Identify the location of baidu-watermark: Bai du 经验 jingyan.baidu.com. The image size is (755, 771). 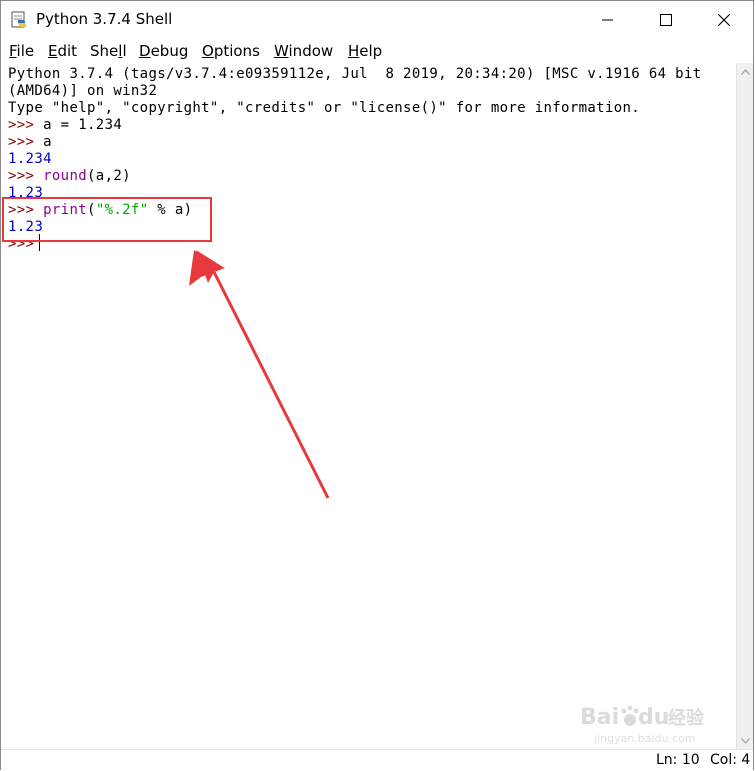
(642, 725).